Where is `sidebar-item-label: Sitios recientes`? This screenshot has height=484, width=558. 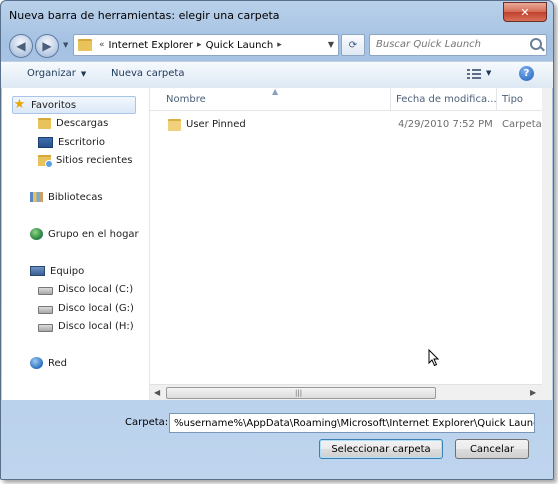
sidebar-item-label: Sitios recientes is located at coordinates (94, 160).